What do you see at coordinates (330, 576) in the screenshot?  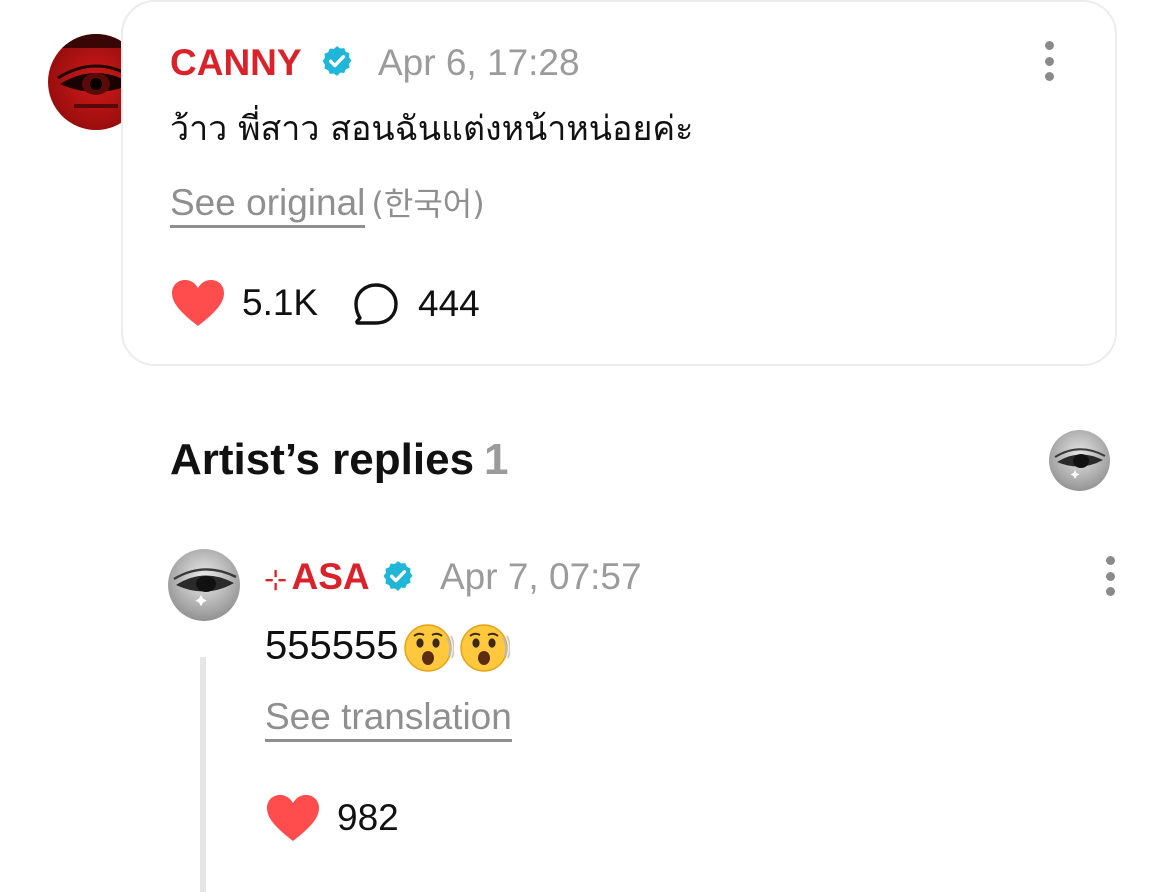 I see `reply-author-label: ASA` at bounding box center [330, 576].